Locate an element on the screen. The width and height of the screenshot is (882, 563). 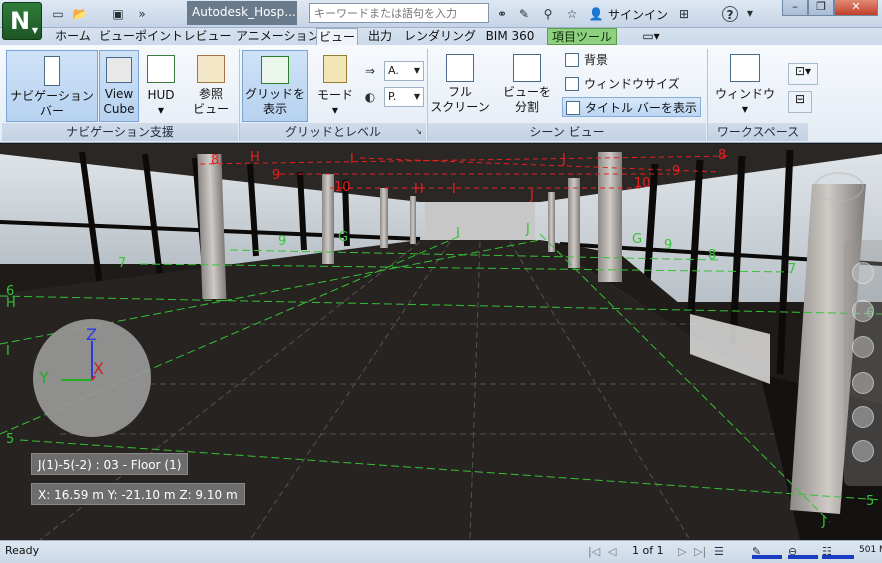
load-workspace-button: ⊡▾ is located at coordinates (803, 74).